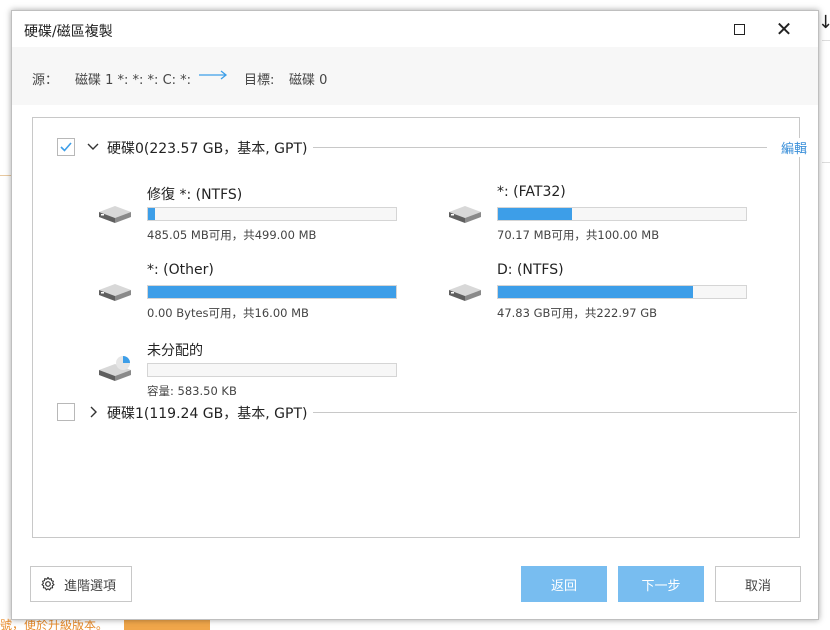 The width and height of the screenshot is (830, 630). What do you see at coordinates (578, 235) in the screenshot?
I see `partition-info: 70.17 MB可用，共100.00 MB` at bounding box center [578, 235].